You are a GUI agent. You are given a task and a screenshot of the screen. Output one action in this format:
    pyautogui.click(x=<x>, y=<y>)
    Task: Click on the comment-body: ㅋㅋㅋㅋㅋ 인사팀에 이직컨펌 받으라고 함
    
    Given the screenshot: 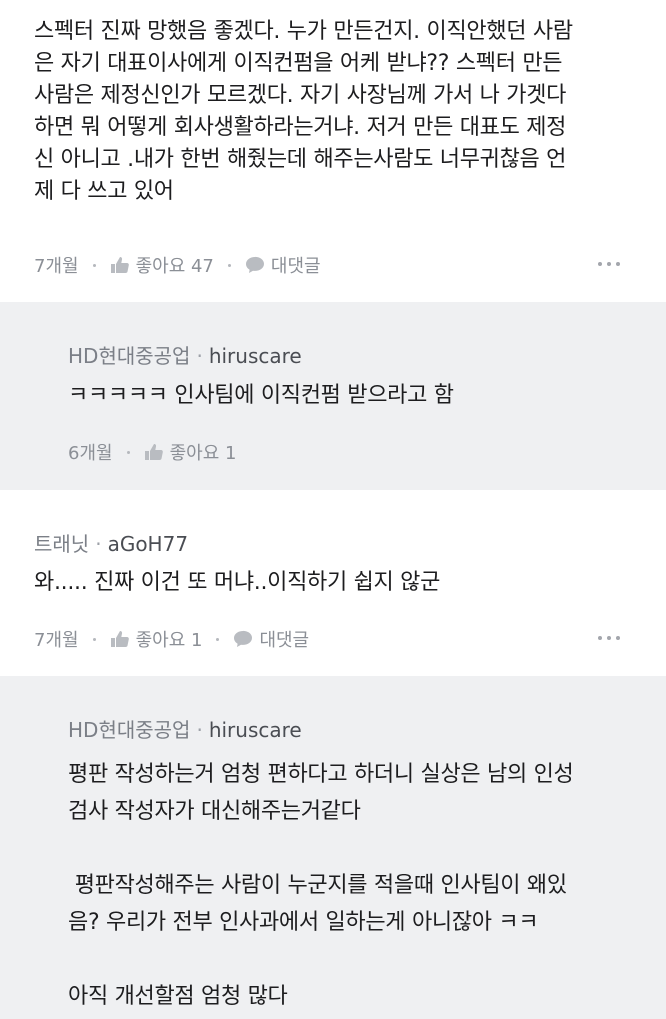 What is the action you would take?
    pyautogui.click(x=261, y=396)
    